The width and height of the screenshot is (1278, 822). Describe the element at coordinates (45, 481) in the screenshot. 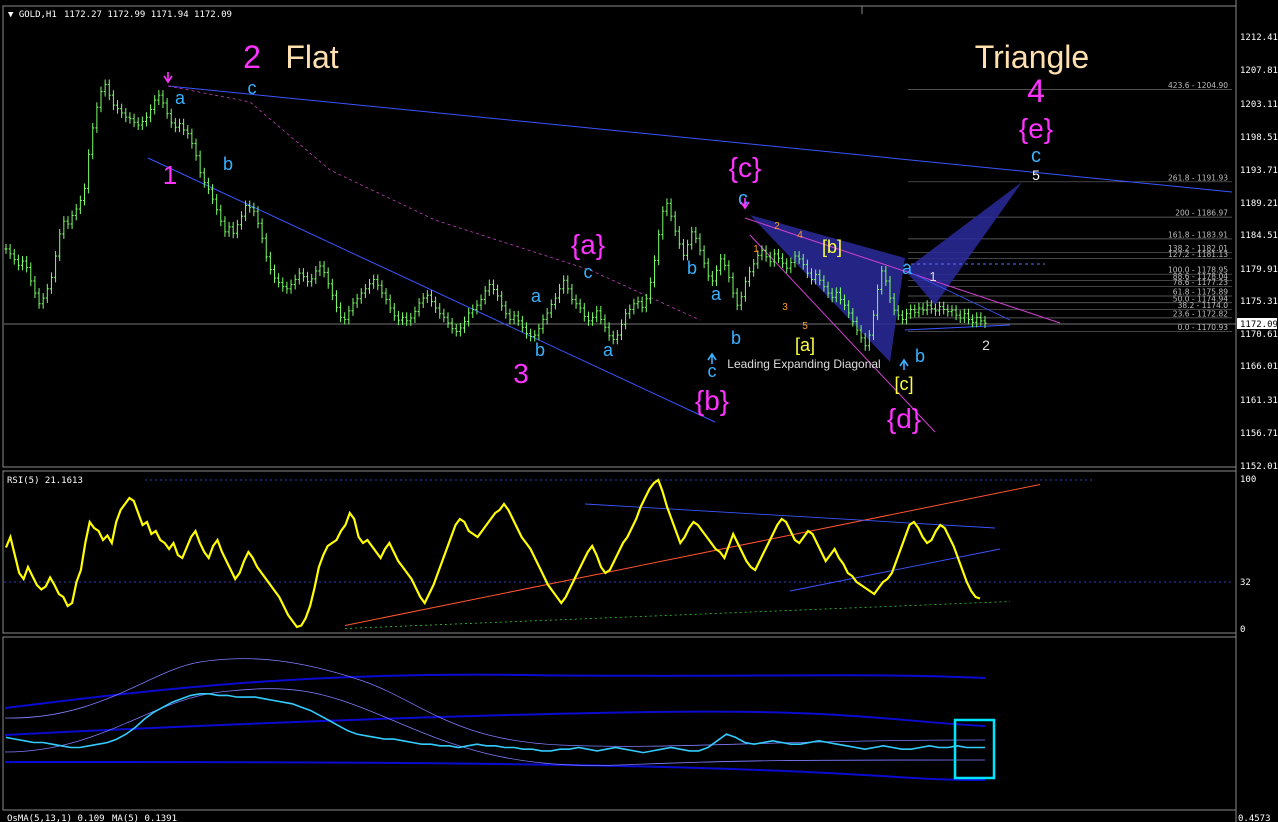

I see `rsi-label: RSI(5) 21.1613` at that location.